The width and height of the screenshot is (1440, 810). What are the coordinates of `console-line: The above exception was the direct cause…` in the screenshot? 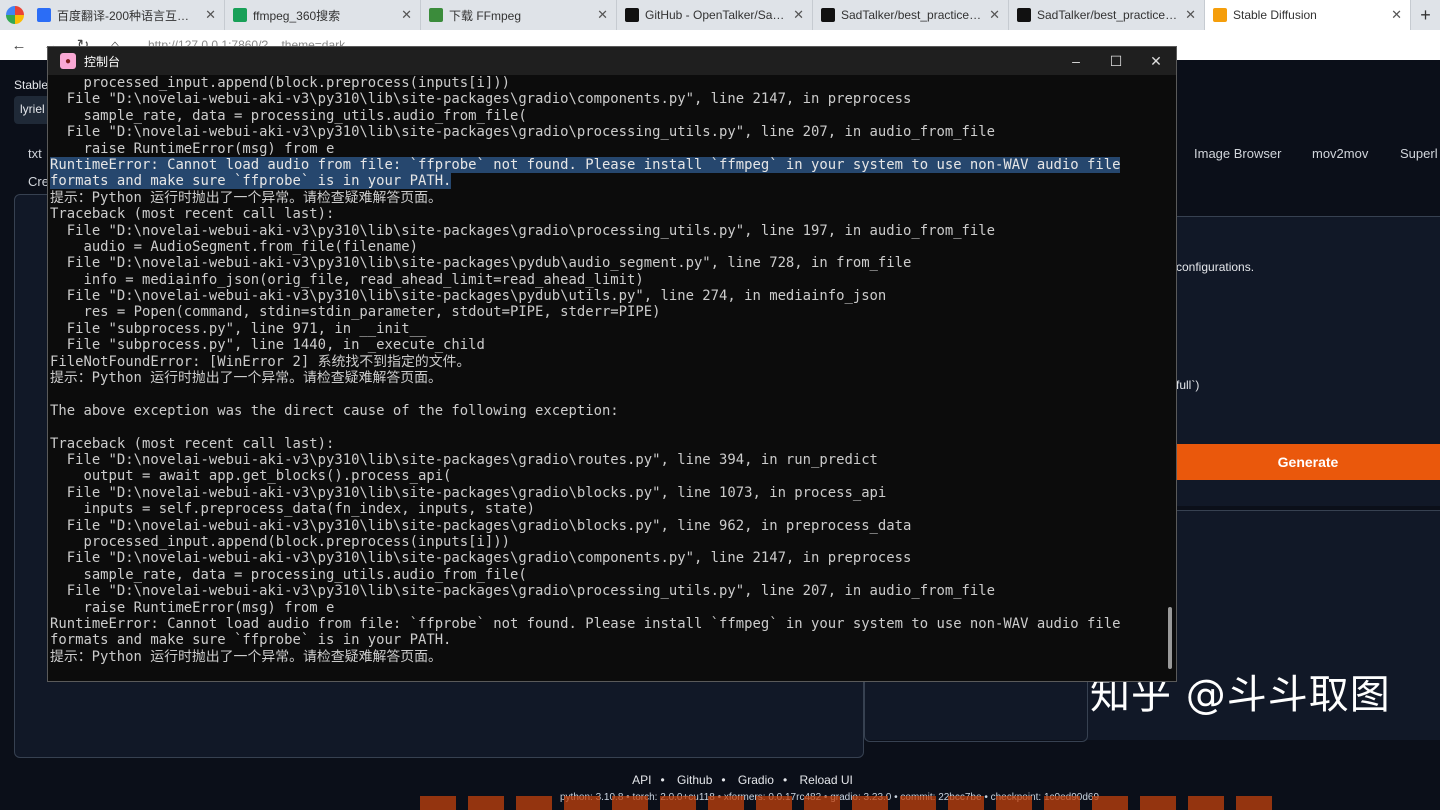 It's located at (600, 411).